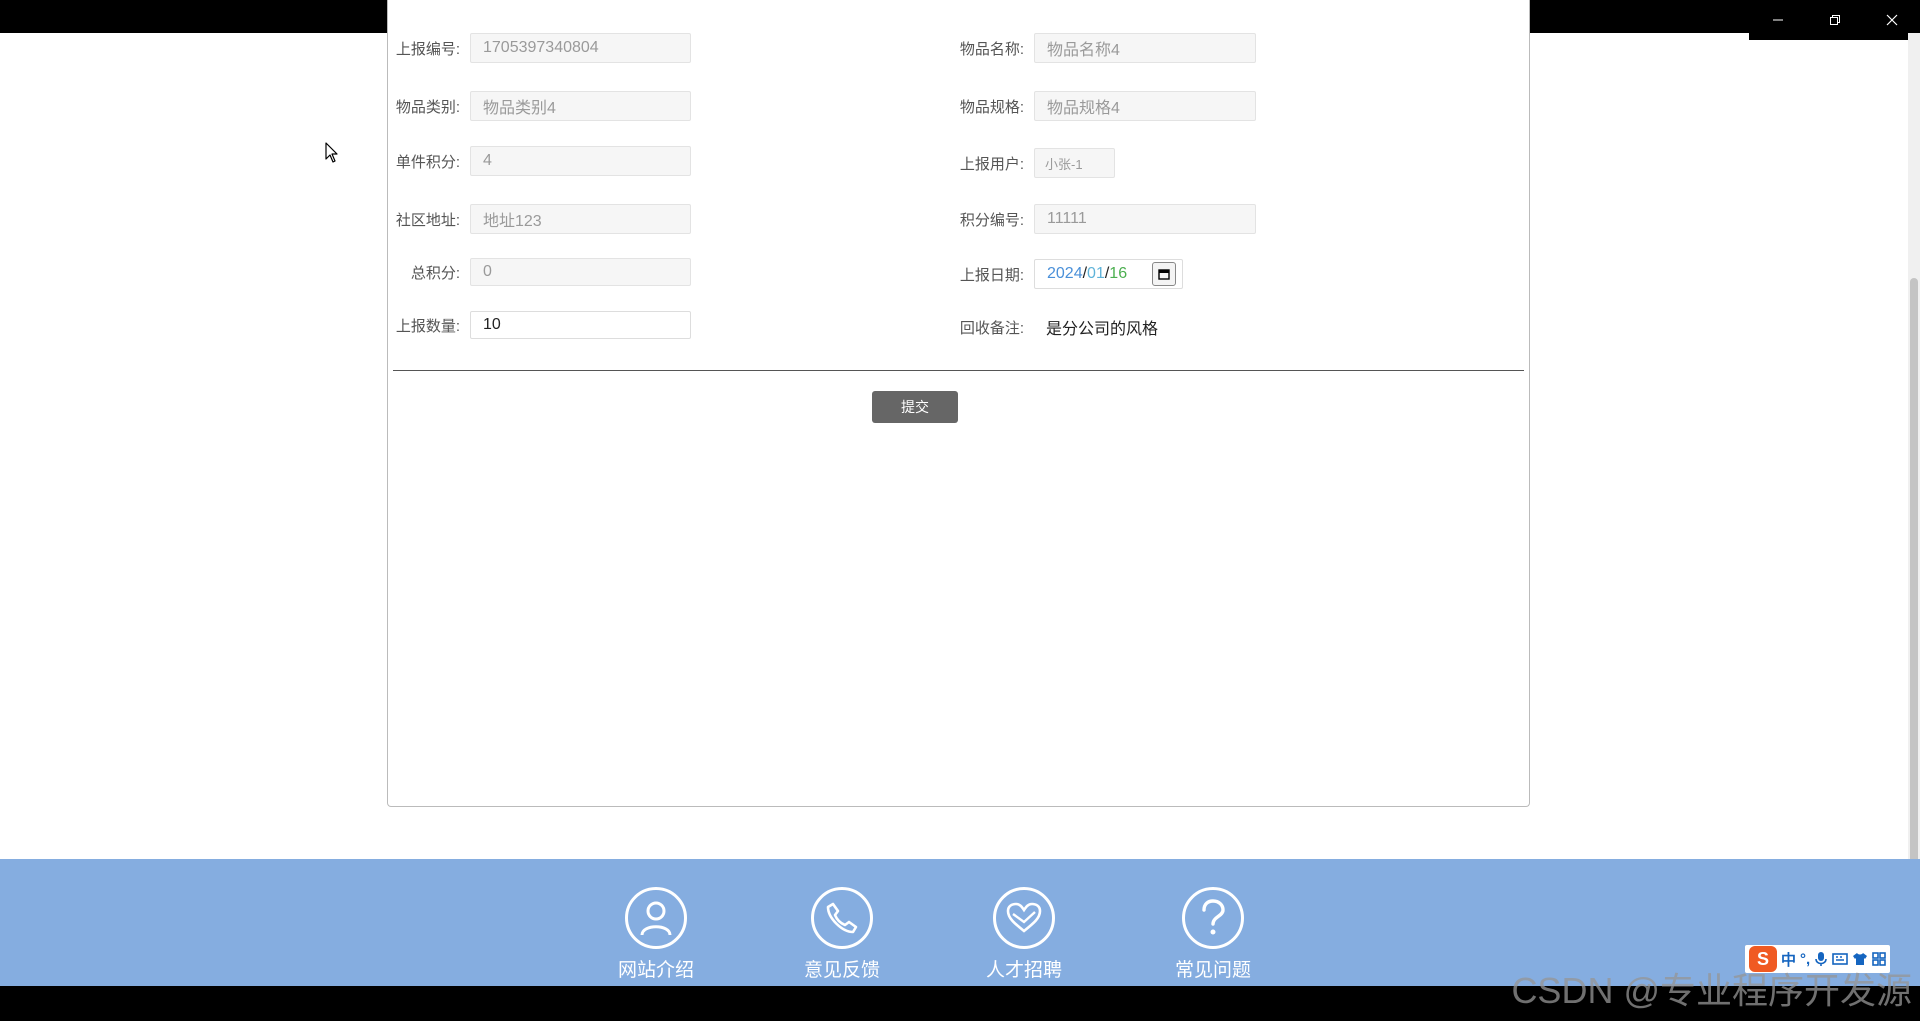 This screenshot has height=1021, width=1920. What do you see at coordinates (1145, 219) in the screenshot?
I see `points-id-input: 11111` at bounding box center [1145, 219].